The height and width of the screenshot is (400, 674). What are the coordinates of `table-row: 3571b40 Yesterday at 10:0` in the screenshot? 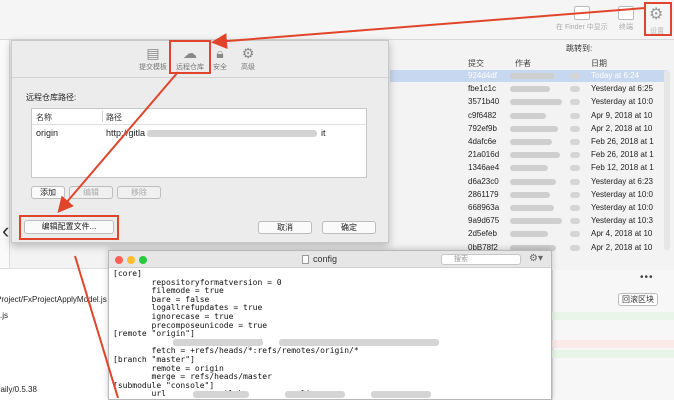 It's located at (528, 102).